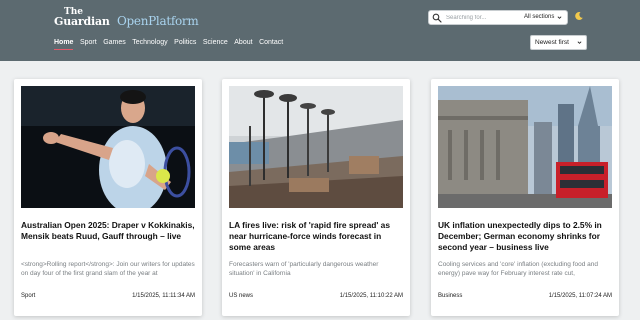  Describe the element at coordinates (64, 44) in the screenshot. I see `nav-item-home: Home` at that location.